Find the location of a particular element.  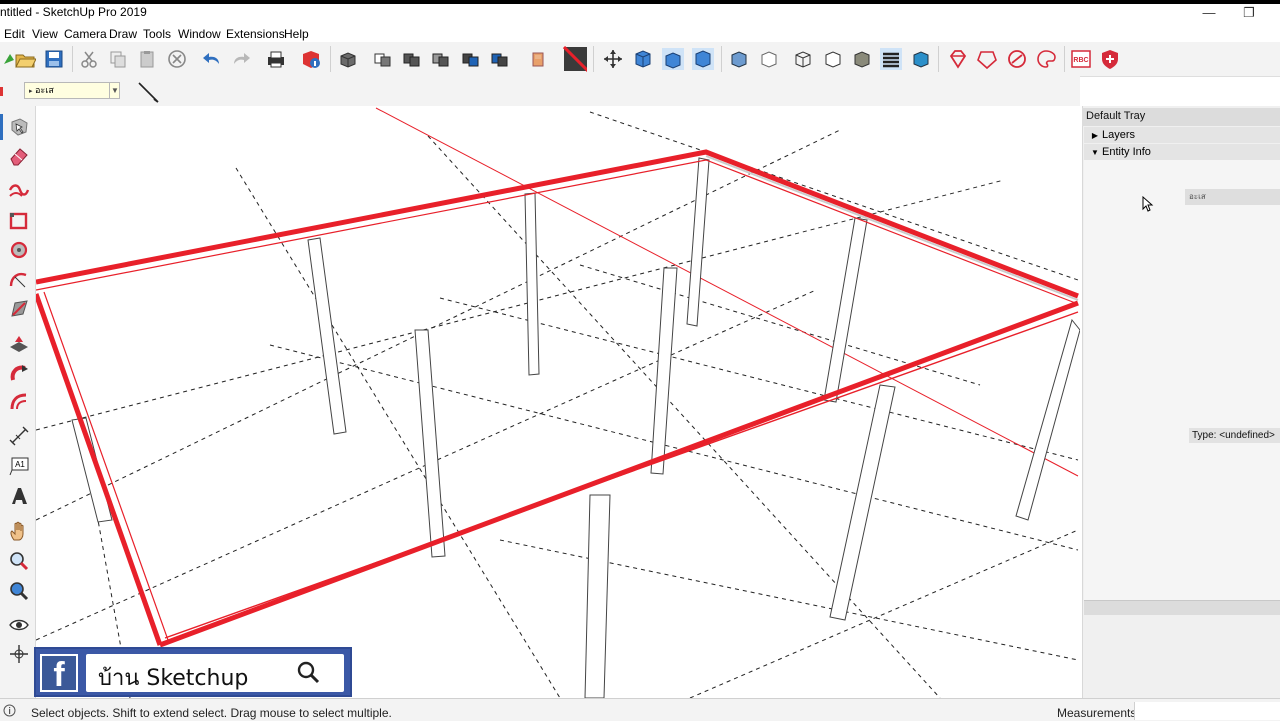

tray-title: Default Tray is located at coordinates (1116, 116).